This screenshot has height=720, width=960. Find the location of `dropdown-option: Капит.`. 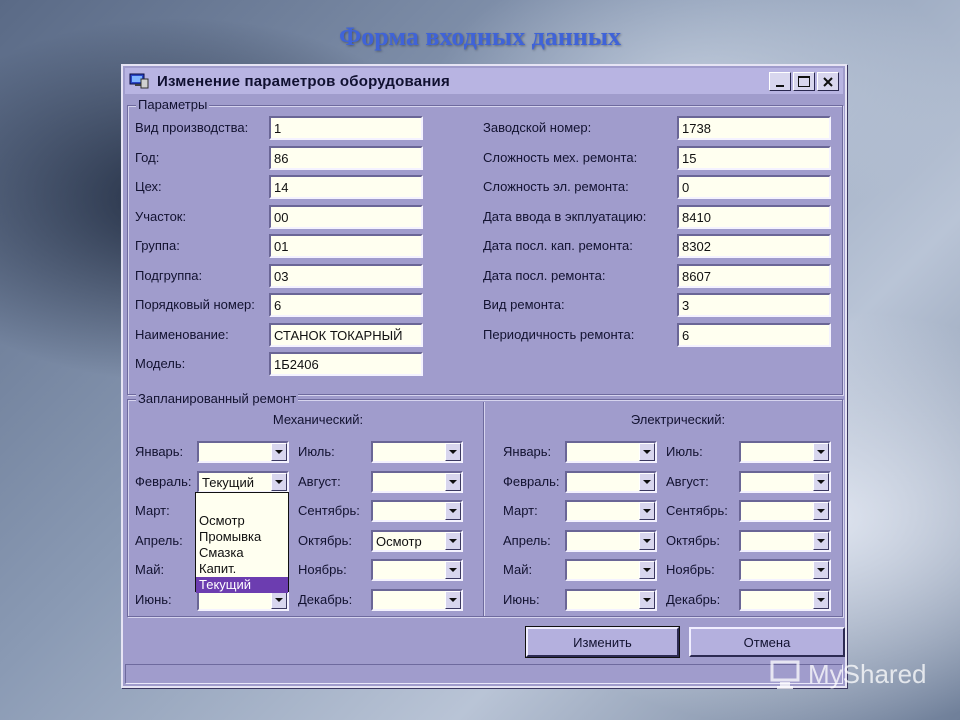

dropdown-option: Капит. is located at coordinates (242, 569).